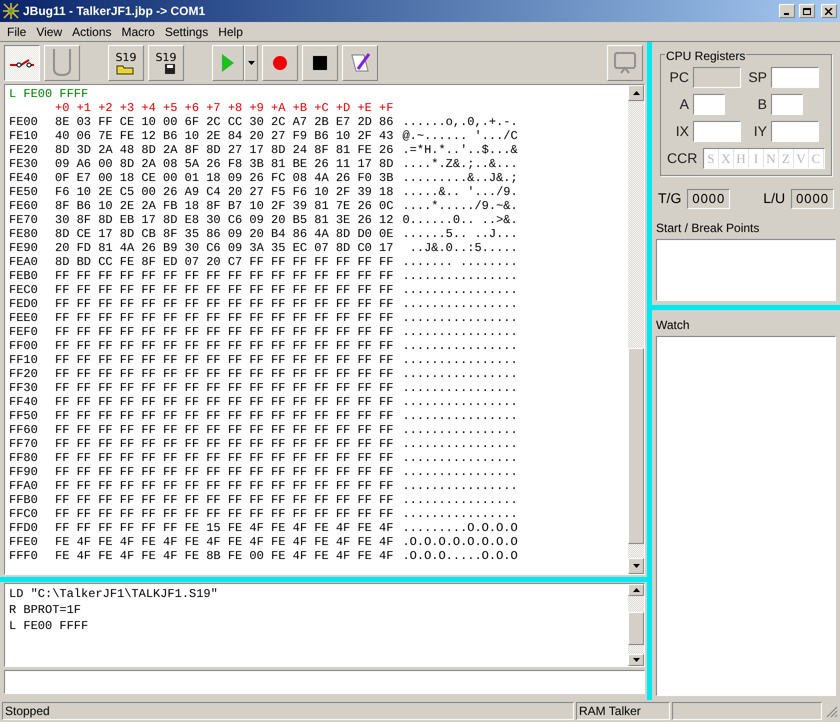  I want to click on address-cell-text: FF10, so click(24, 360).